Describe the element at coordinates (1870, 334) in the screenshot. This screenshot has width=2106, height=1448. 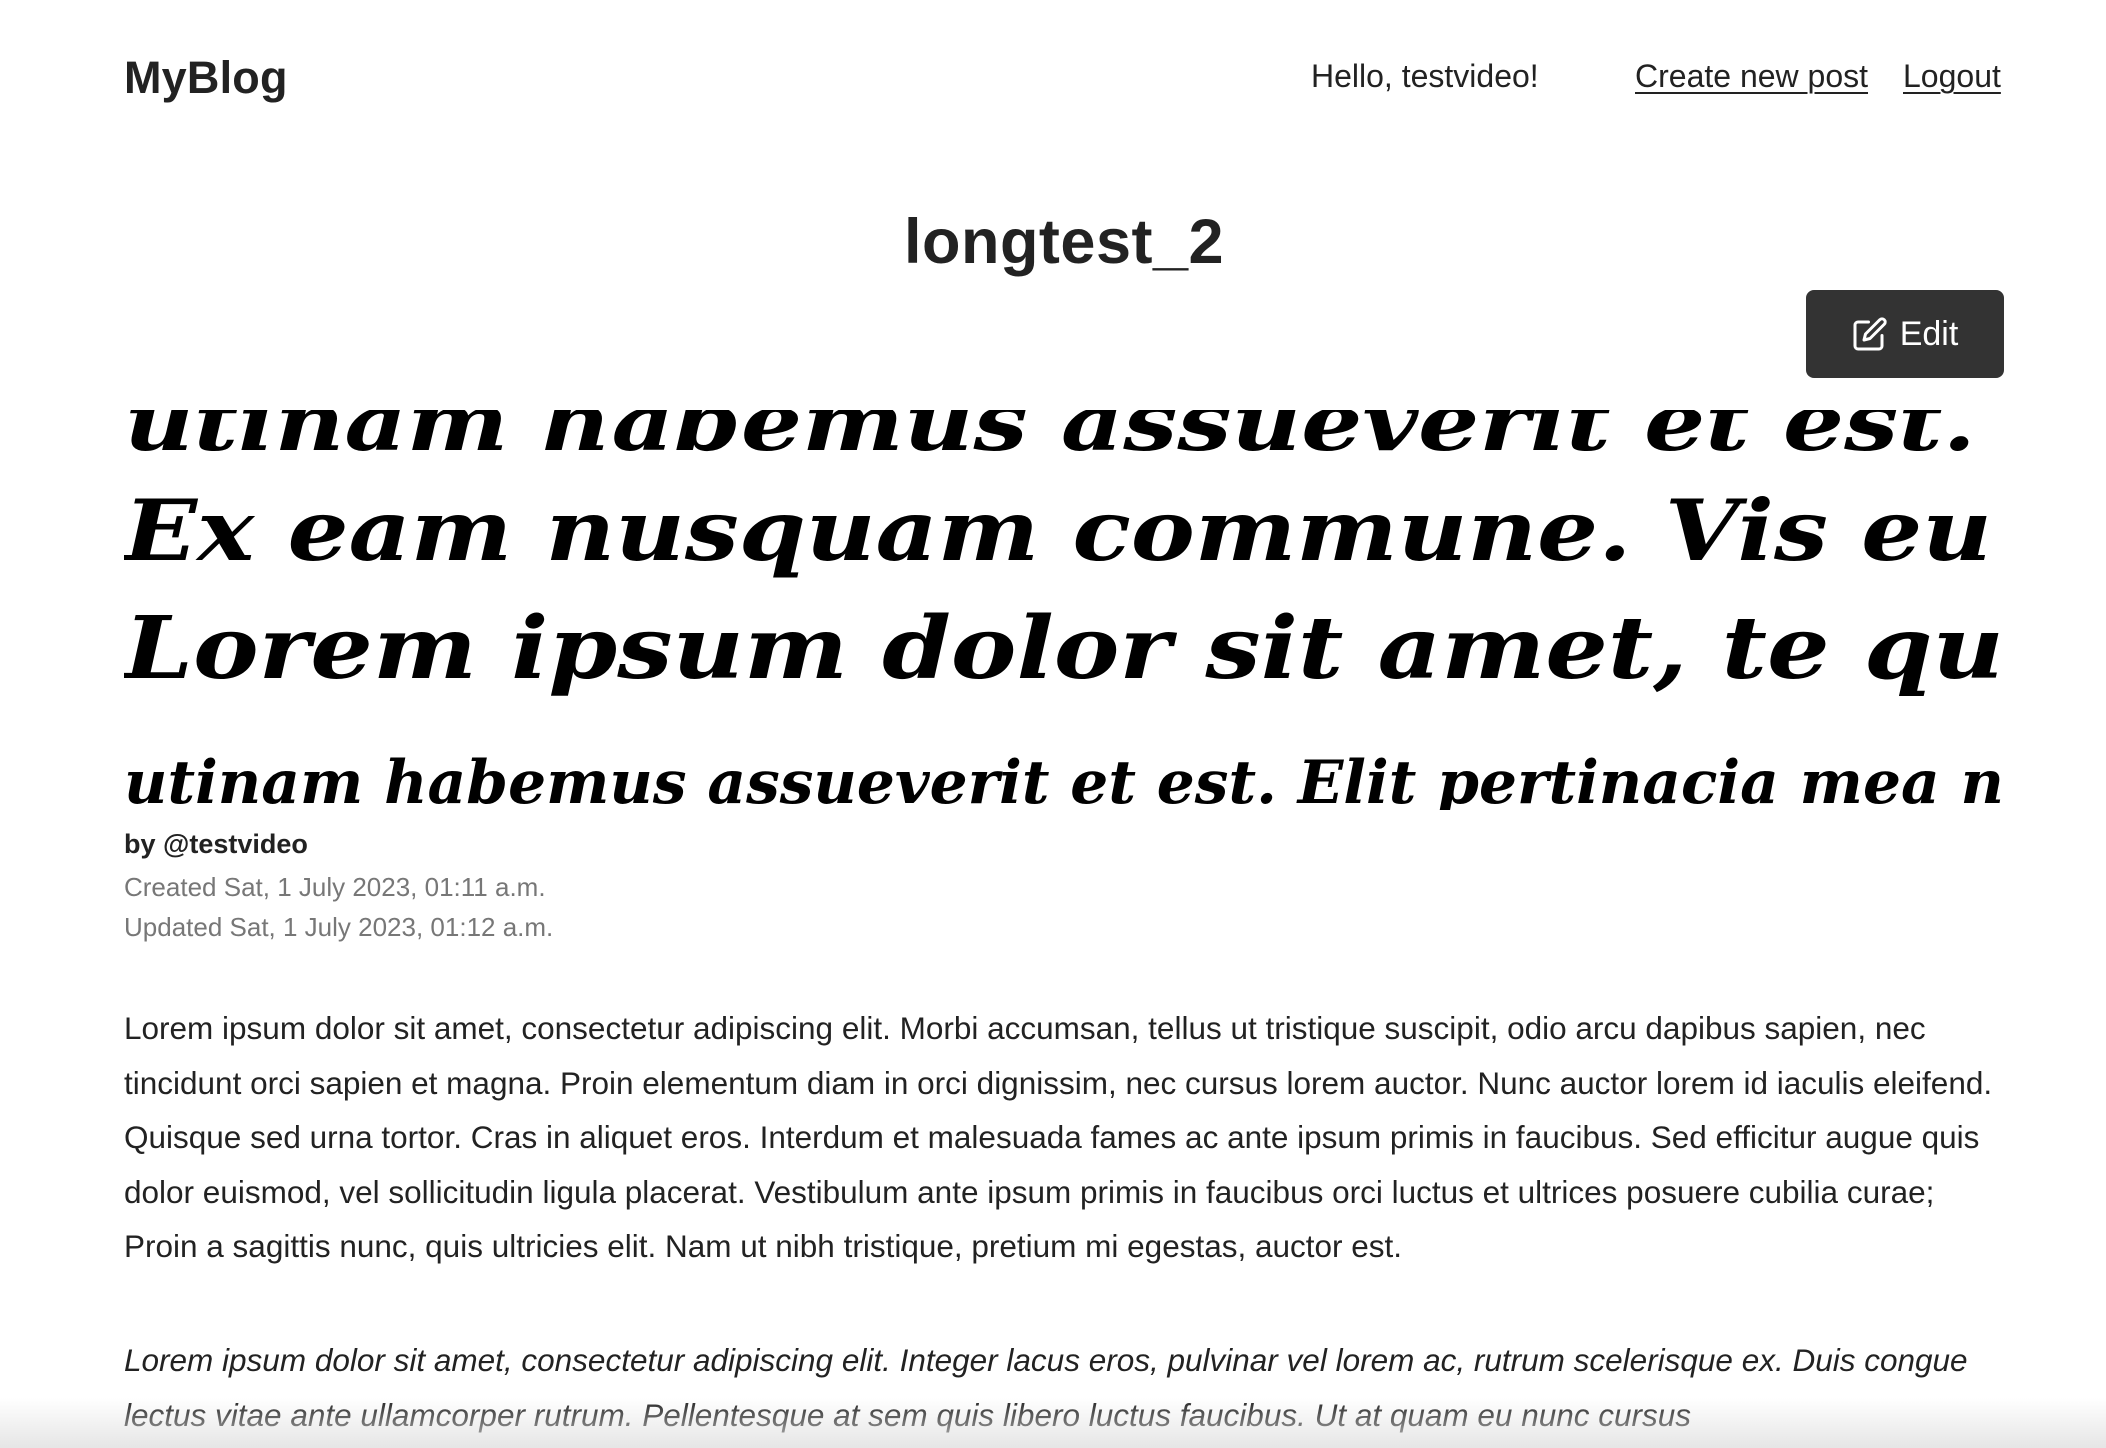
I see `pencil-square-icon` at that location.